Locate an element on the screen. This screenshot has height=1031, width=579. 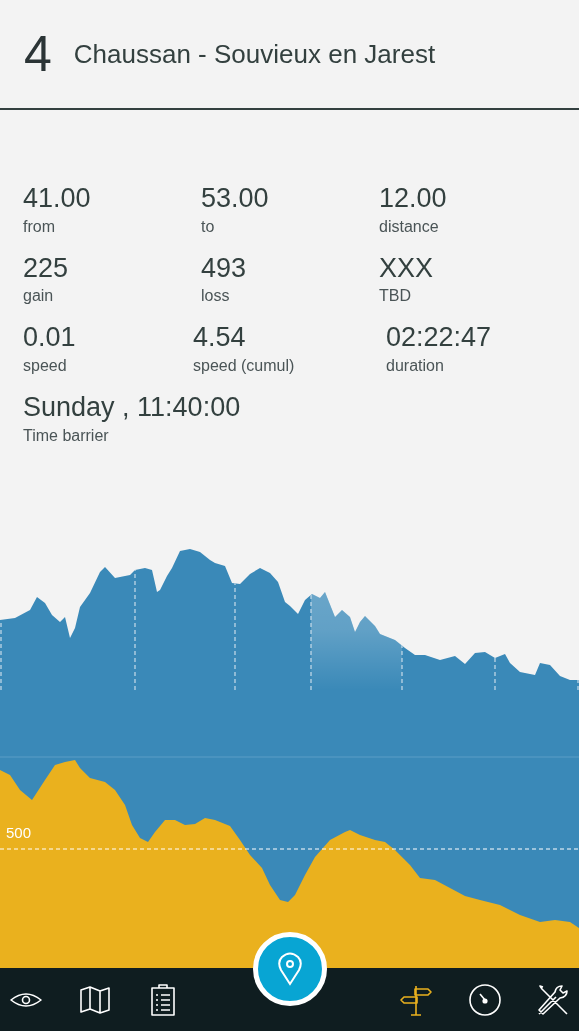
stat-label: speed (cumul) is located at coordinates (244, 366).